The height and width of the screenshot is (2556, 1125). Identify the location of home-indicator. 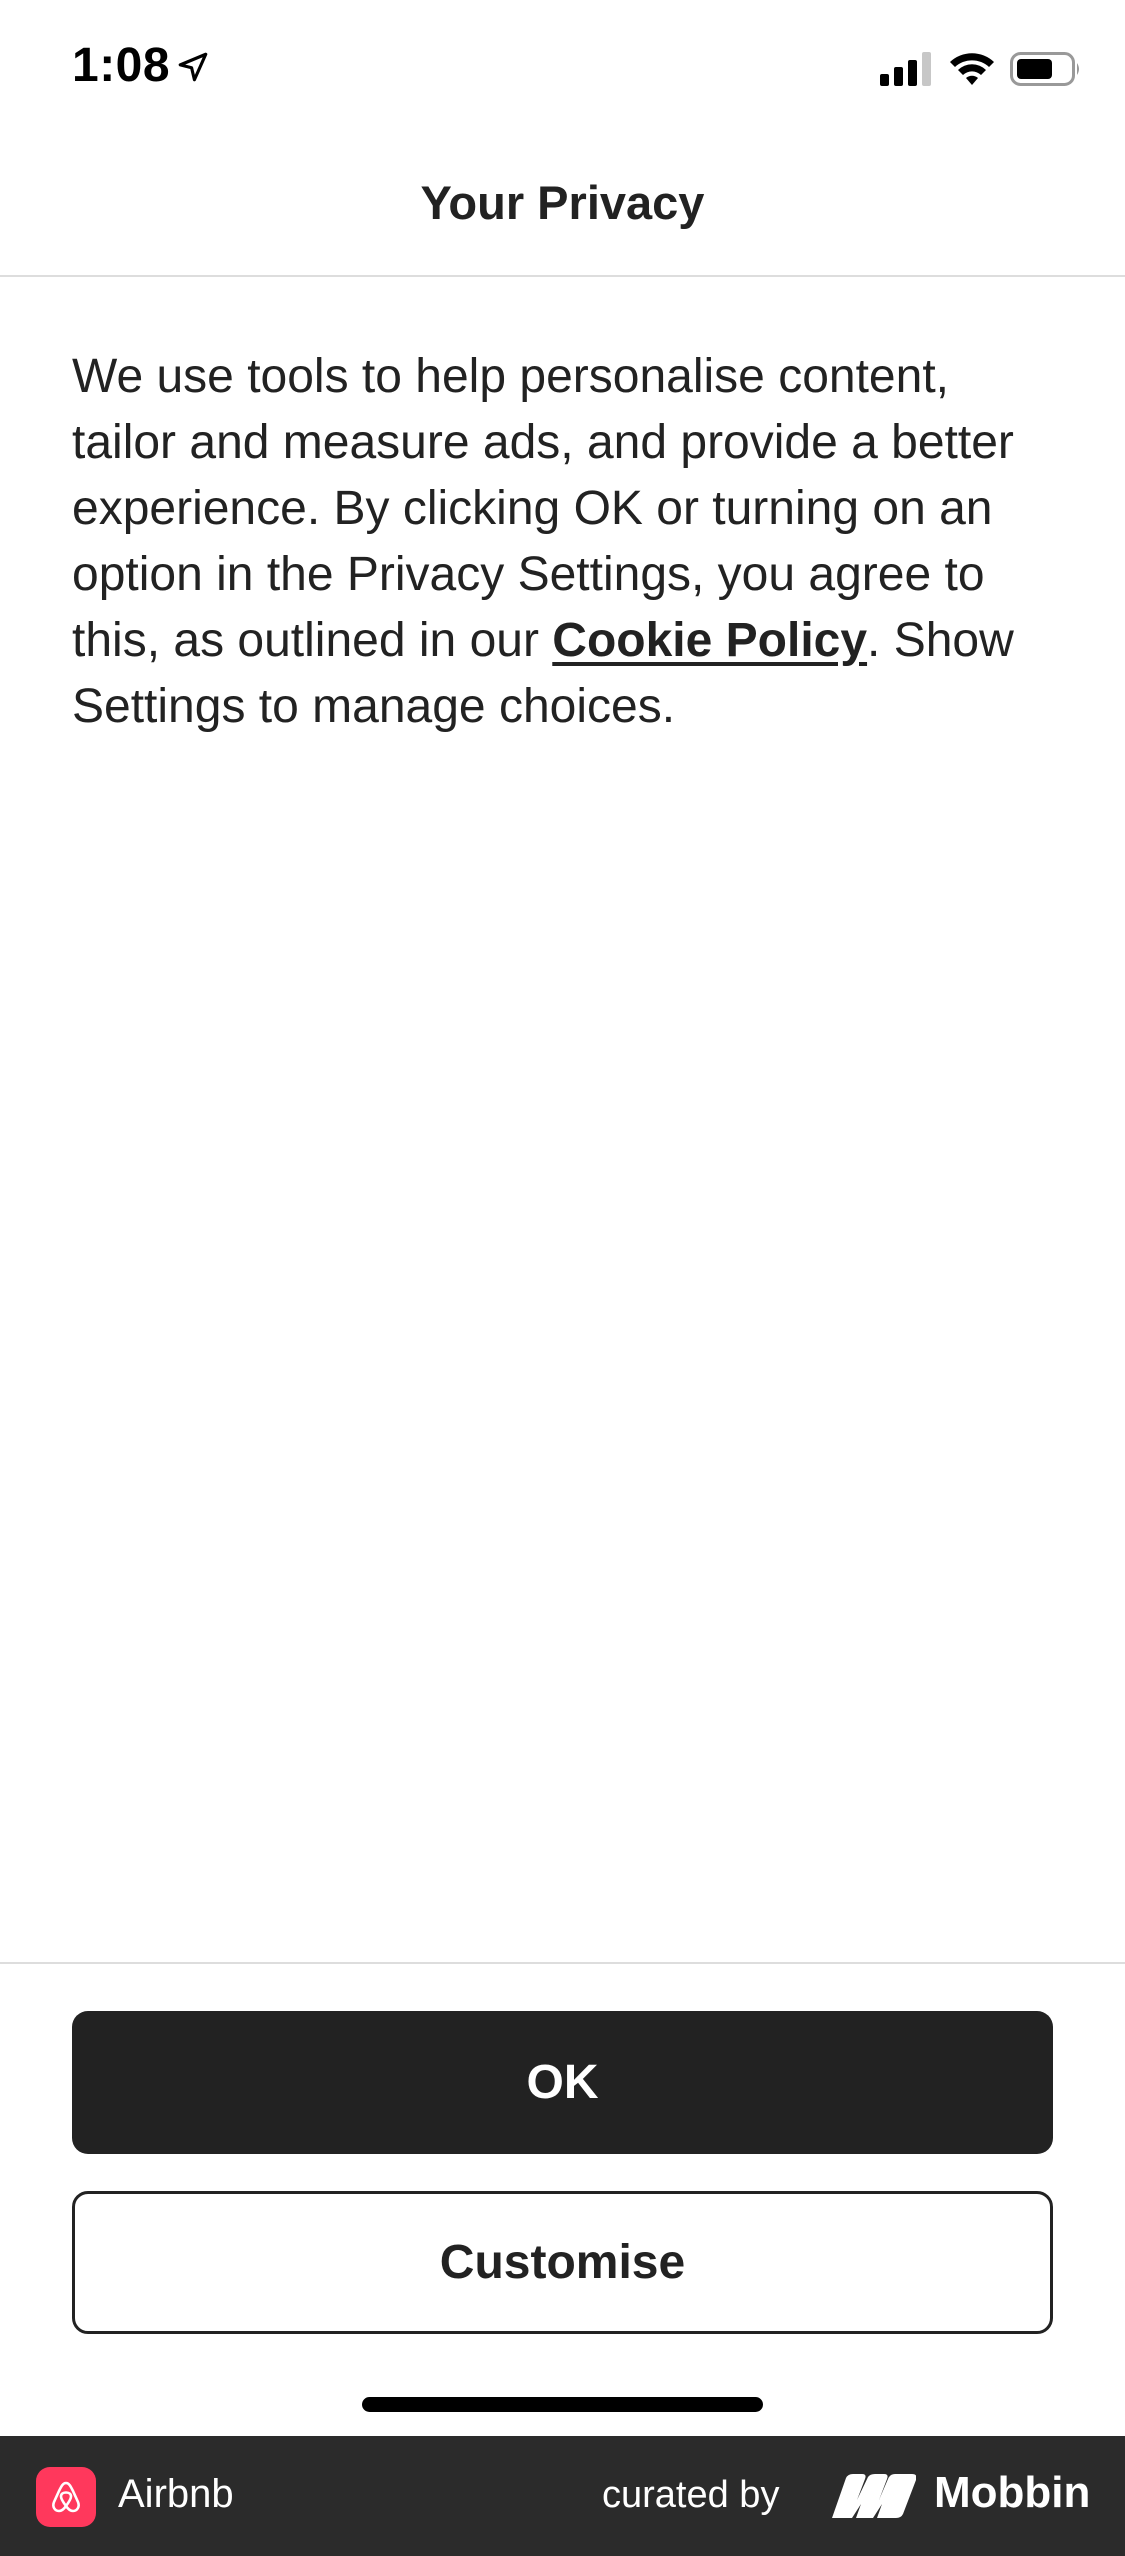
(562, 2404).